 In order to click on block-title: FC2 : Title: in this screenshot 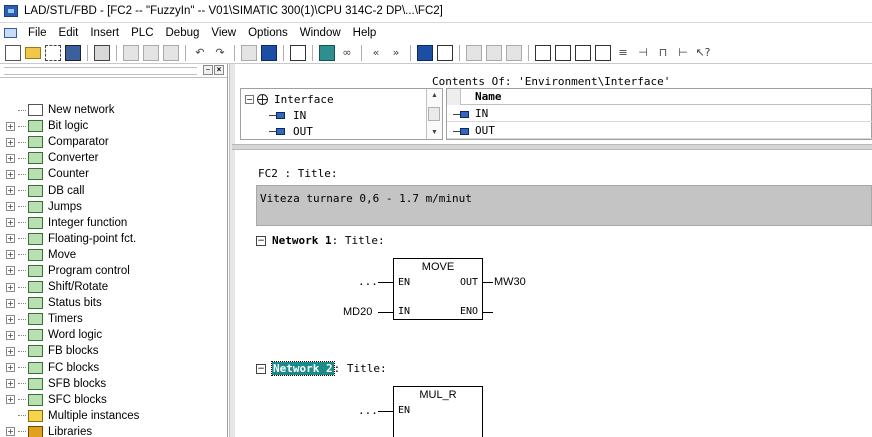, I will do `click(297, 173)`.